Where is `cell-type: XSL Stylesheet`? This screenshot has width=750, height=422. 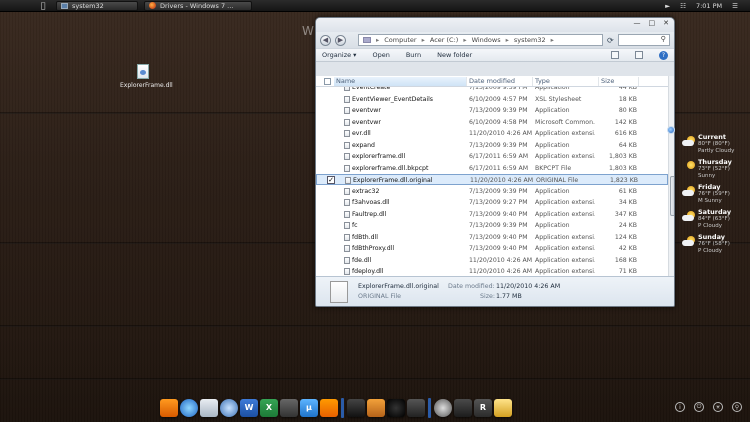
cell-type: XSL Stylesheet is located at coordinates (558, 99).